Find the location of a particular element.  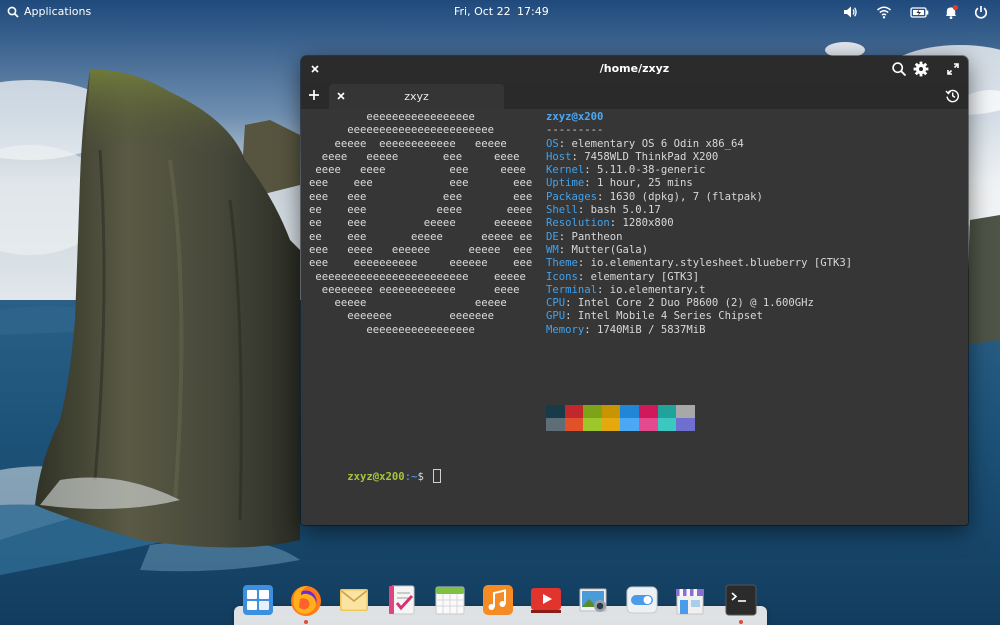

window-title: /home/zxyz is located at coordinates (634, 68).